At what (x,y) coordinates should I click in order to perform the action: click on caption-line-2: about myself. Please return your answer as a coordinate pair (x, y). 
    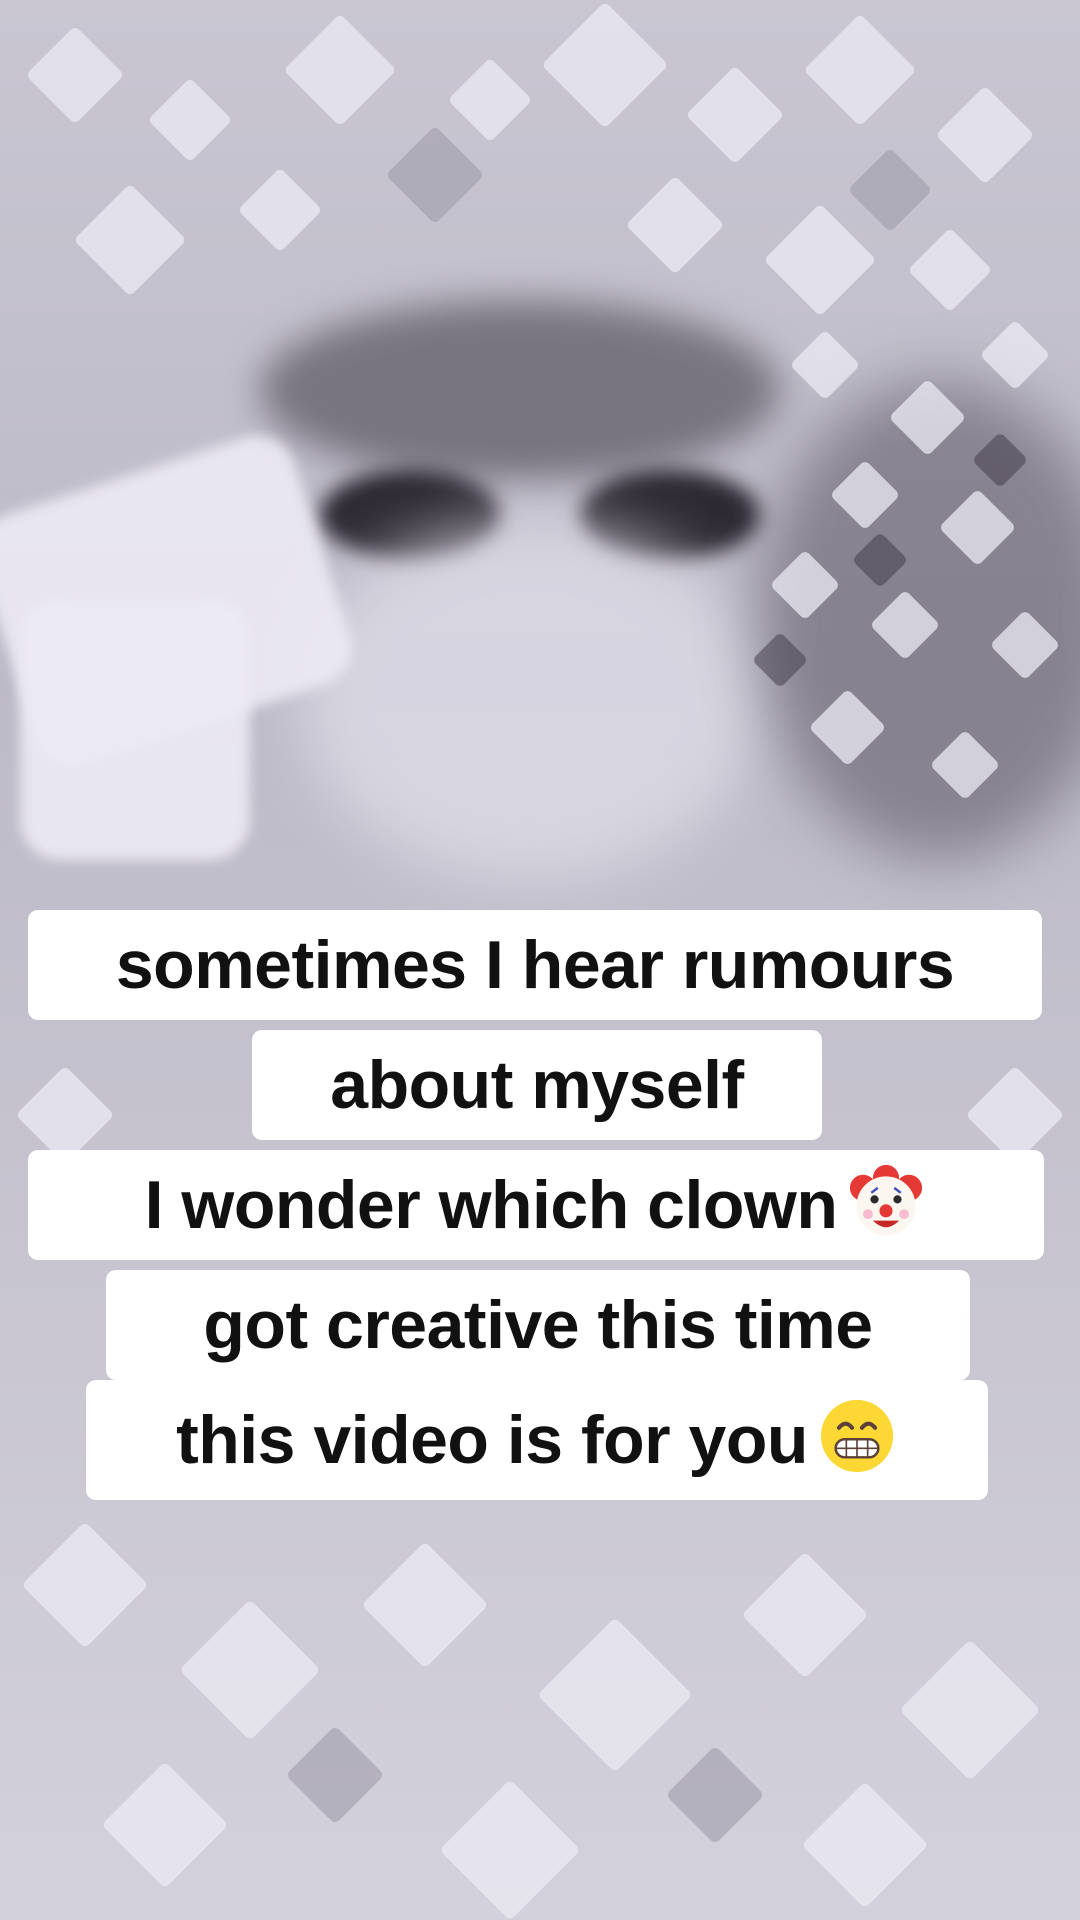
    Looking at the image, I should click on (537, 1085).